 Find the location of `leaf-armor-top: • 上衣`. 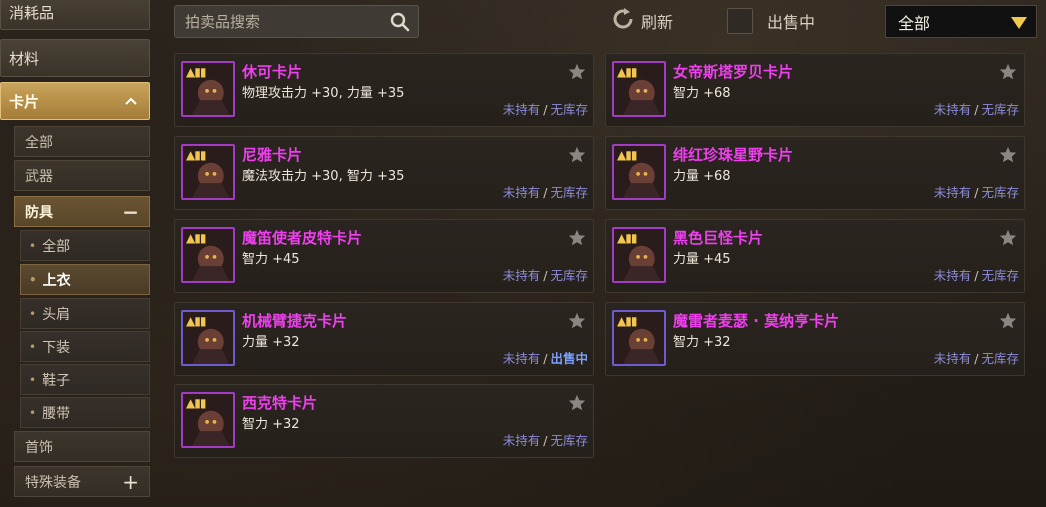

leaf-armor-top: • 上衣 is located at coordinates (85, 279).